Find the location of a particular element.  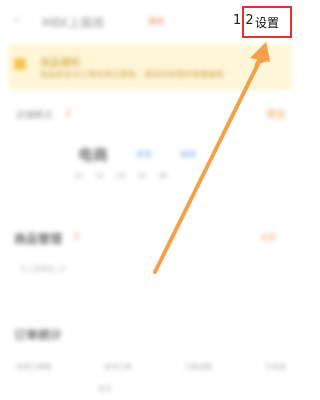

edit-link: 编辑 is located at coordinates (188, 154).